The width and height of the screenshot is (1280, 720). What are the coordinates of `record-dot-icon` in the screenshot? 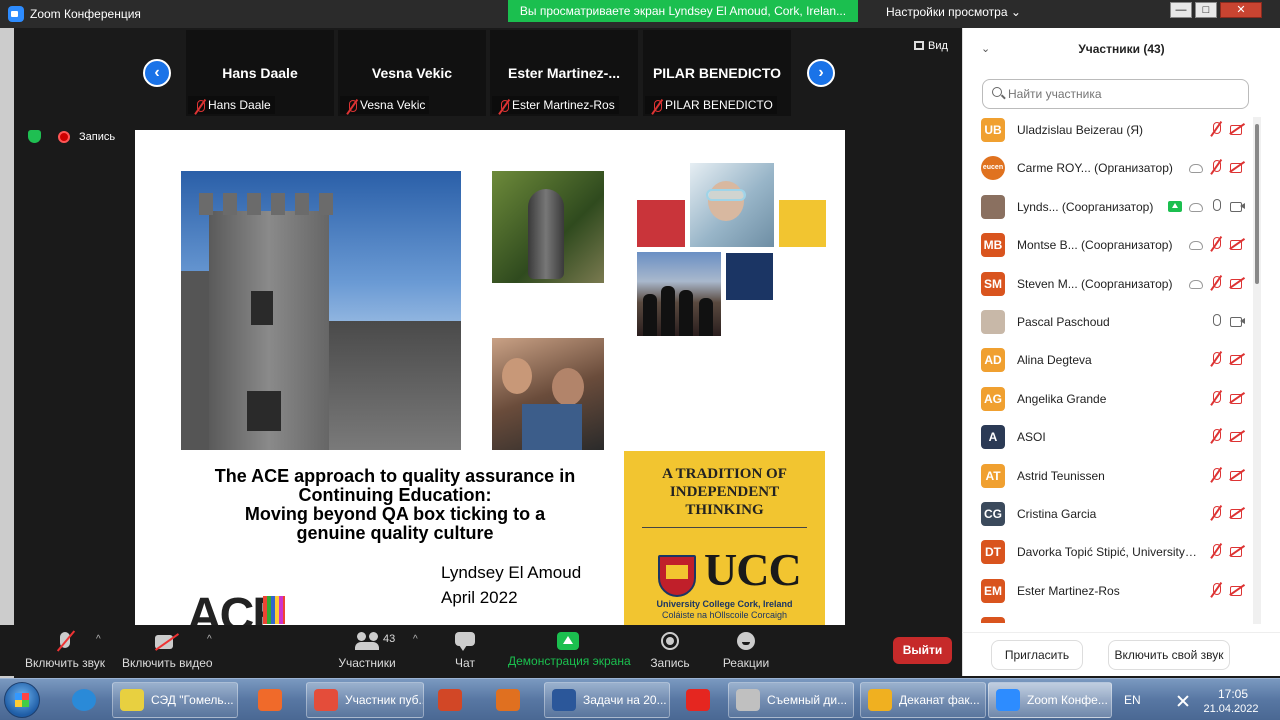 It's located at (64, 137).